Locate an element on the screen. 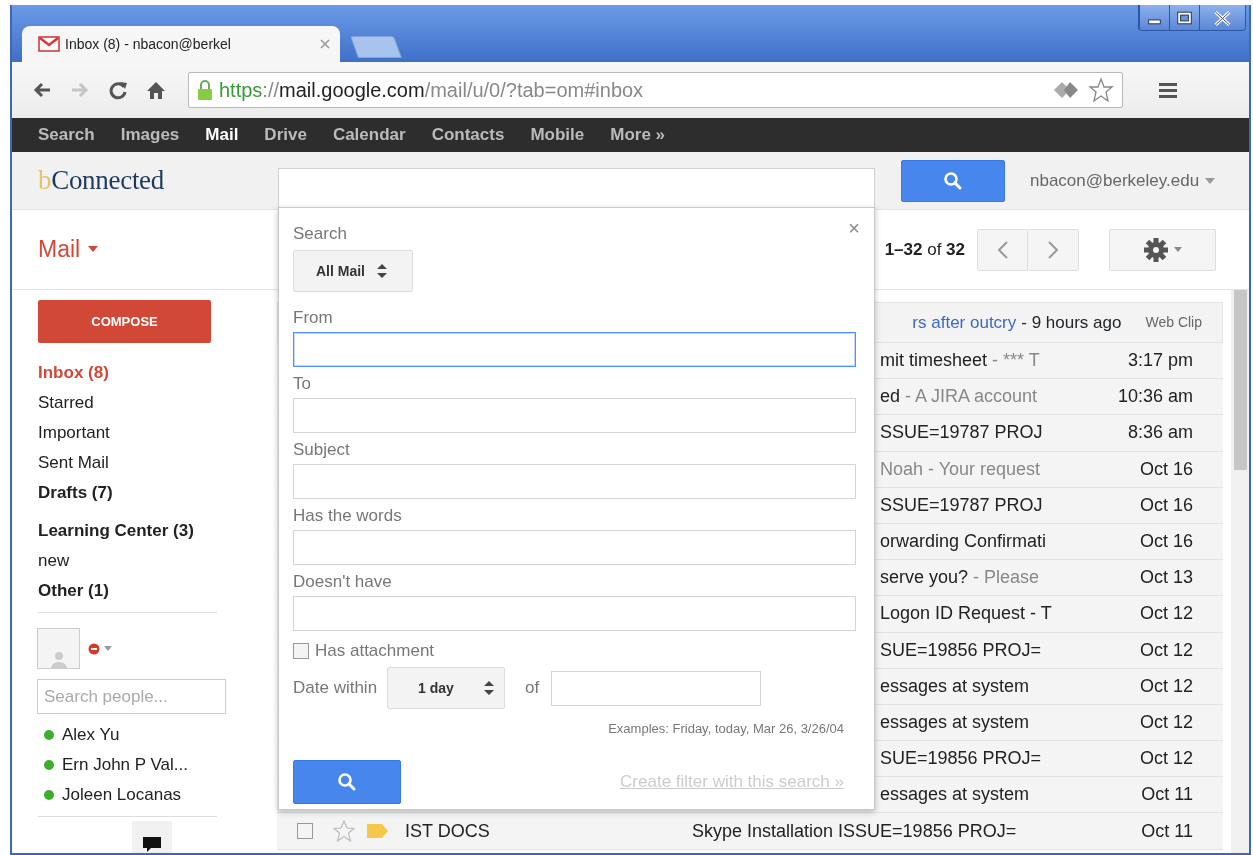 Image resolution: width=1253 pixels, height=855 pixels. settings-button is located at coordinates (1162, 249).